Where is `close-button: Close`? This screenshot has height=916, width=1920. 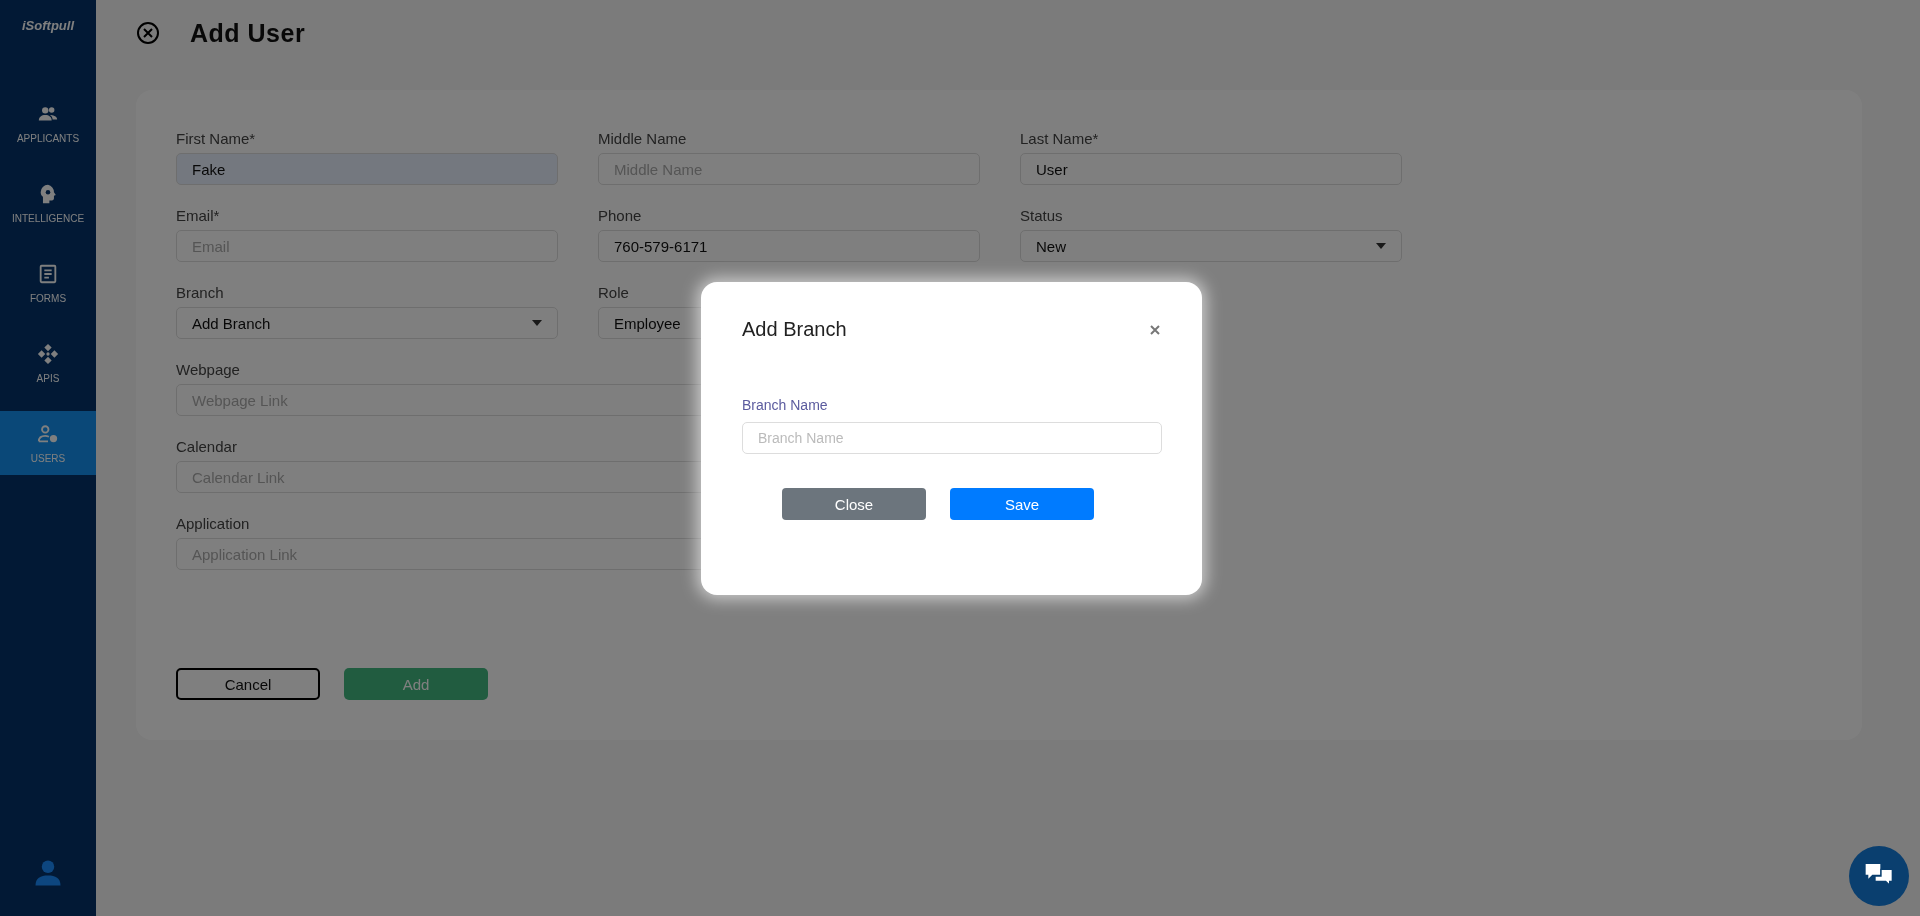 close-button: Close is located at coordinates (854, 504).